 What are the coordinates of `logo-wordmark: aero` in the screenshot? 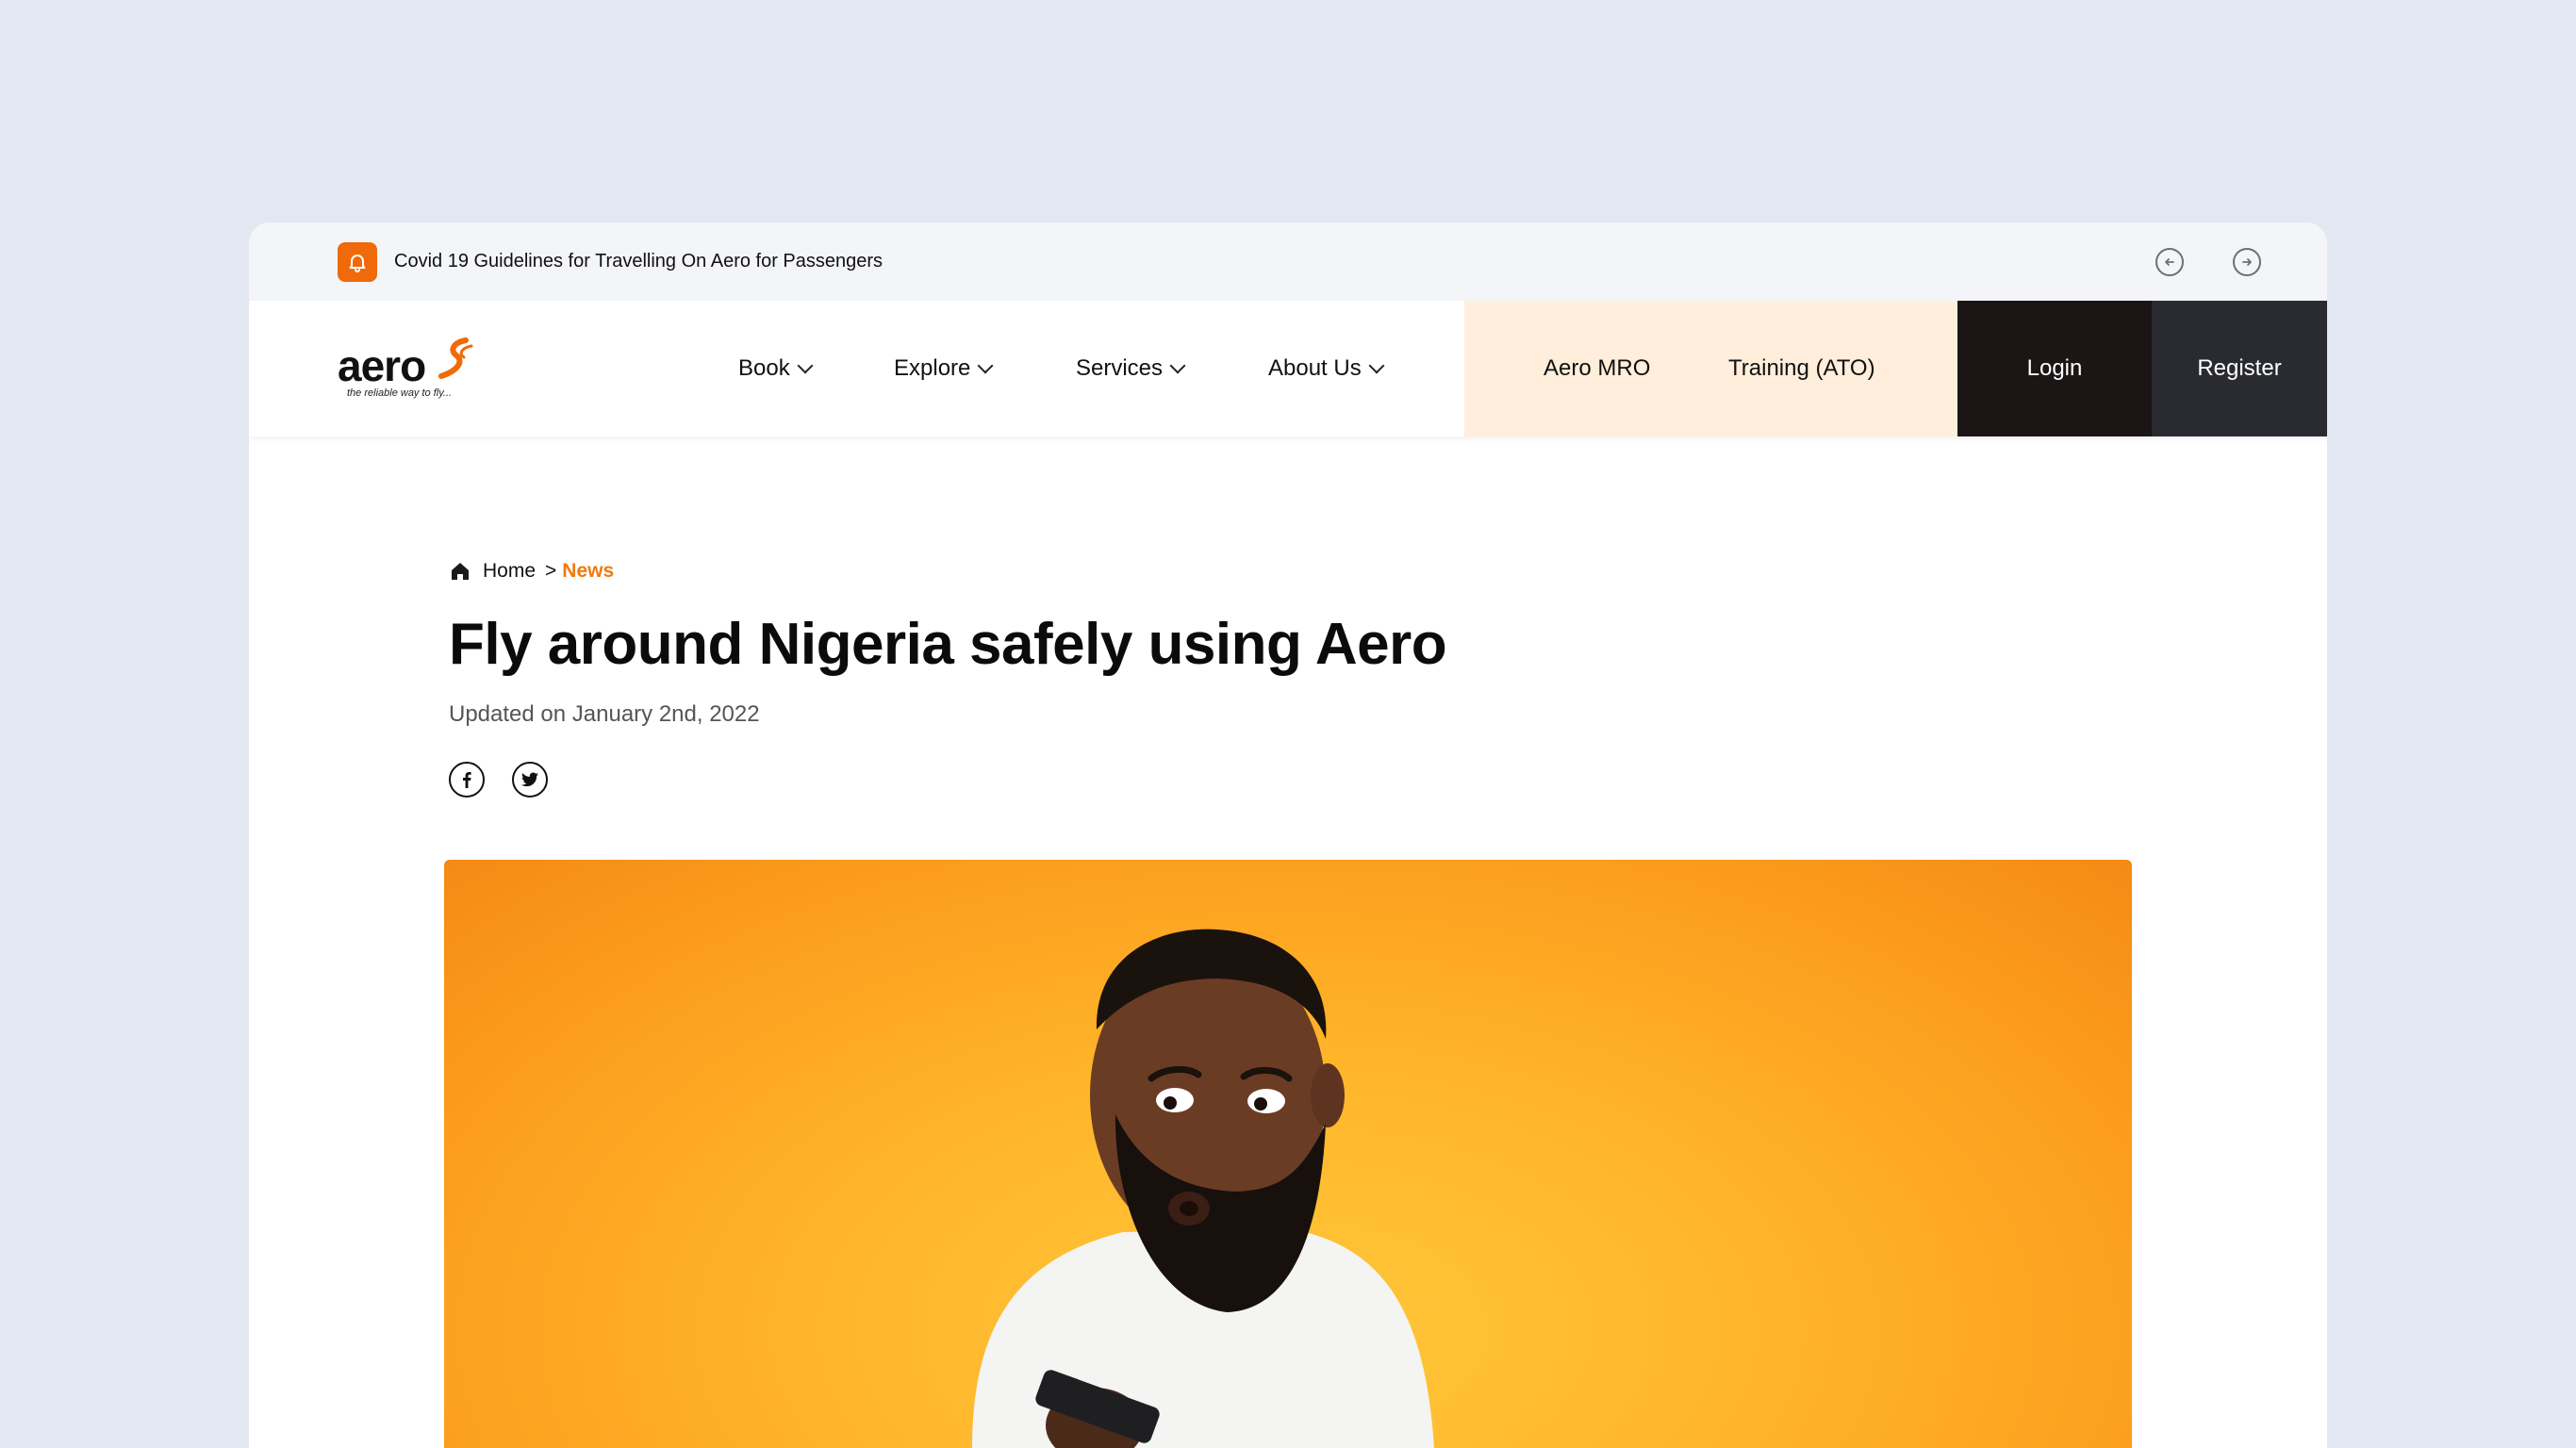 It's located at (382, 365).